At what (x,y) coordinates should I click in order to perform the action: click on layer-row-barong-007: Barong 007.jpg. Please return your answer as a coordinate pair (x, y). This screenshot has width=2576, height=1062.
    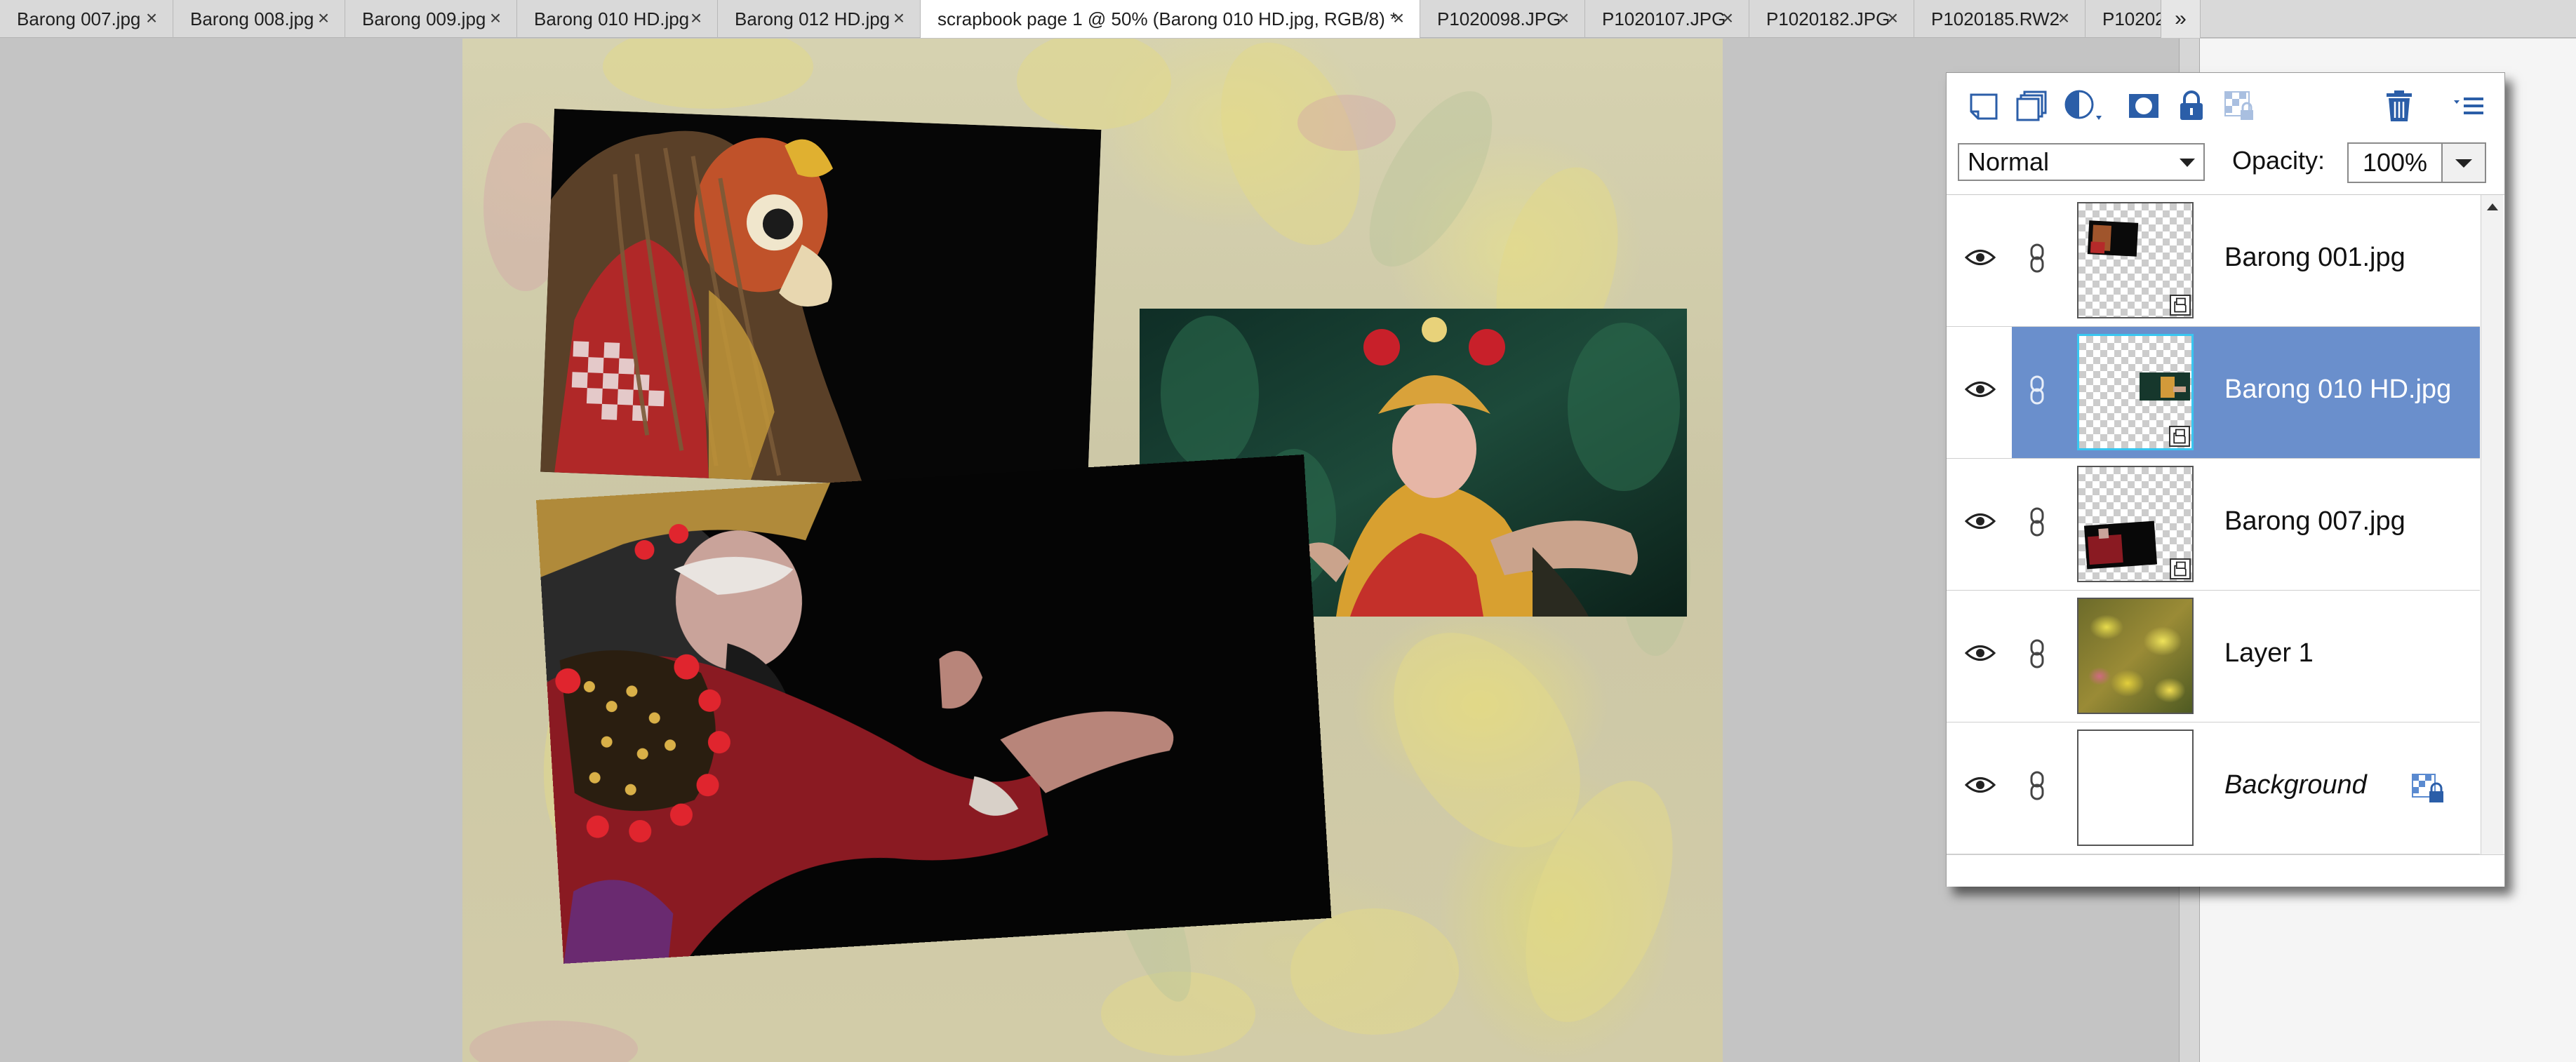
    Looking at the image, I should click on (2213, 525).